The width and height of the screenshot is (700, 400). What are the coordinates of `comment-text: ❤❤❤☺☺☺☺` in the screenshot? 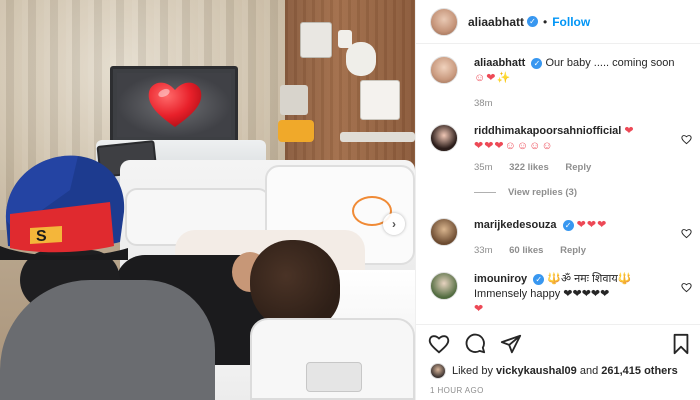 It's located at (514, 146).